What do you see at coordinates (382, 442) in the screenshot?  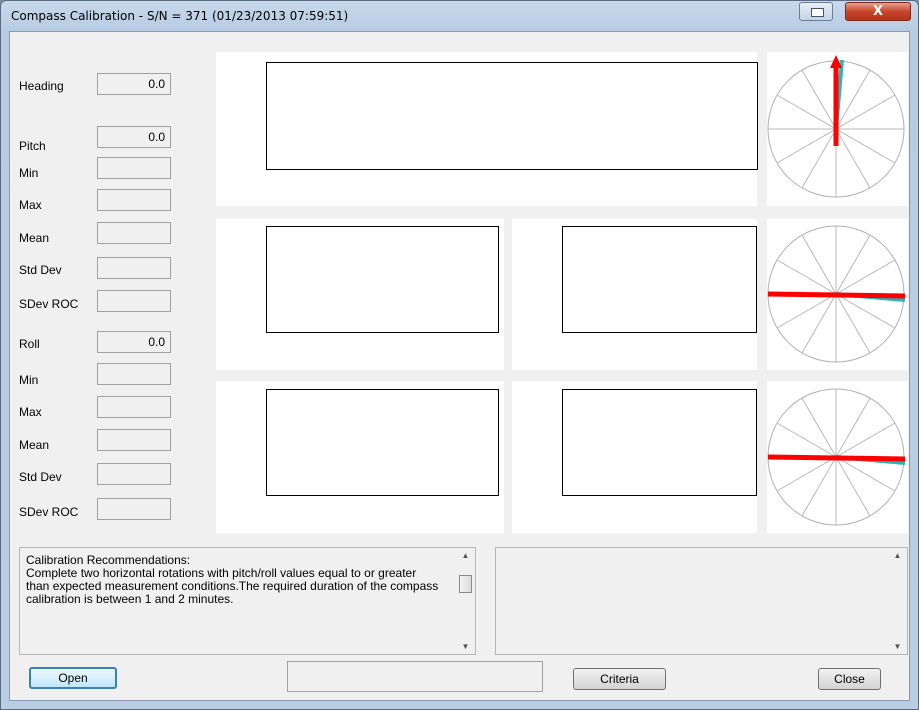 I see `roll-plot-left-frame` at bounding box center [382, 442].